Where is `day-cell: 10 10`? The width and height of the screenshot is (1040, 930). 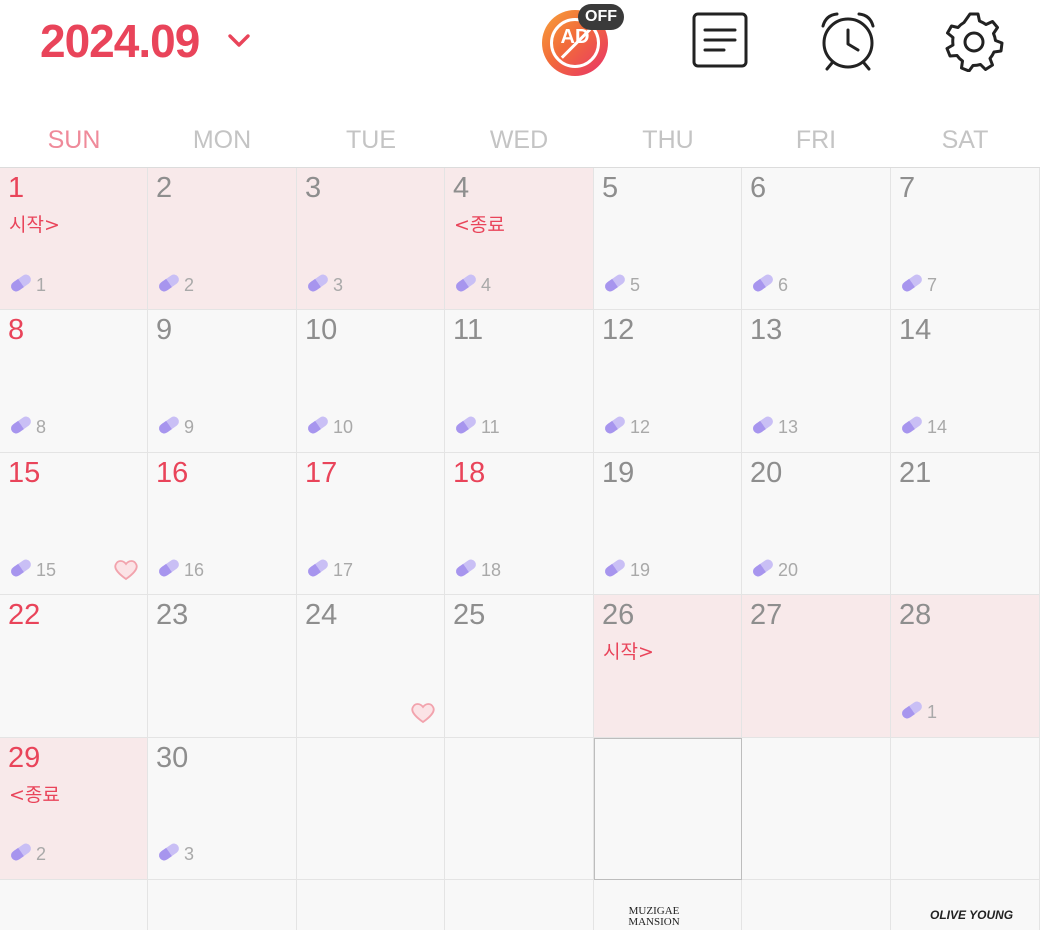
day-cell: 10 10 is located at coordinates (371, 381).